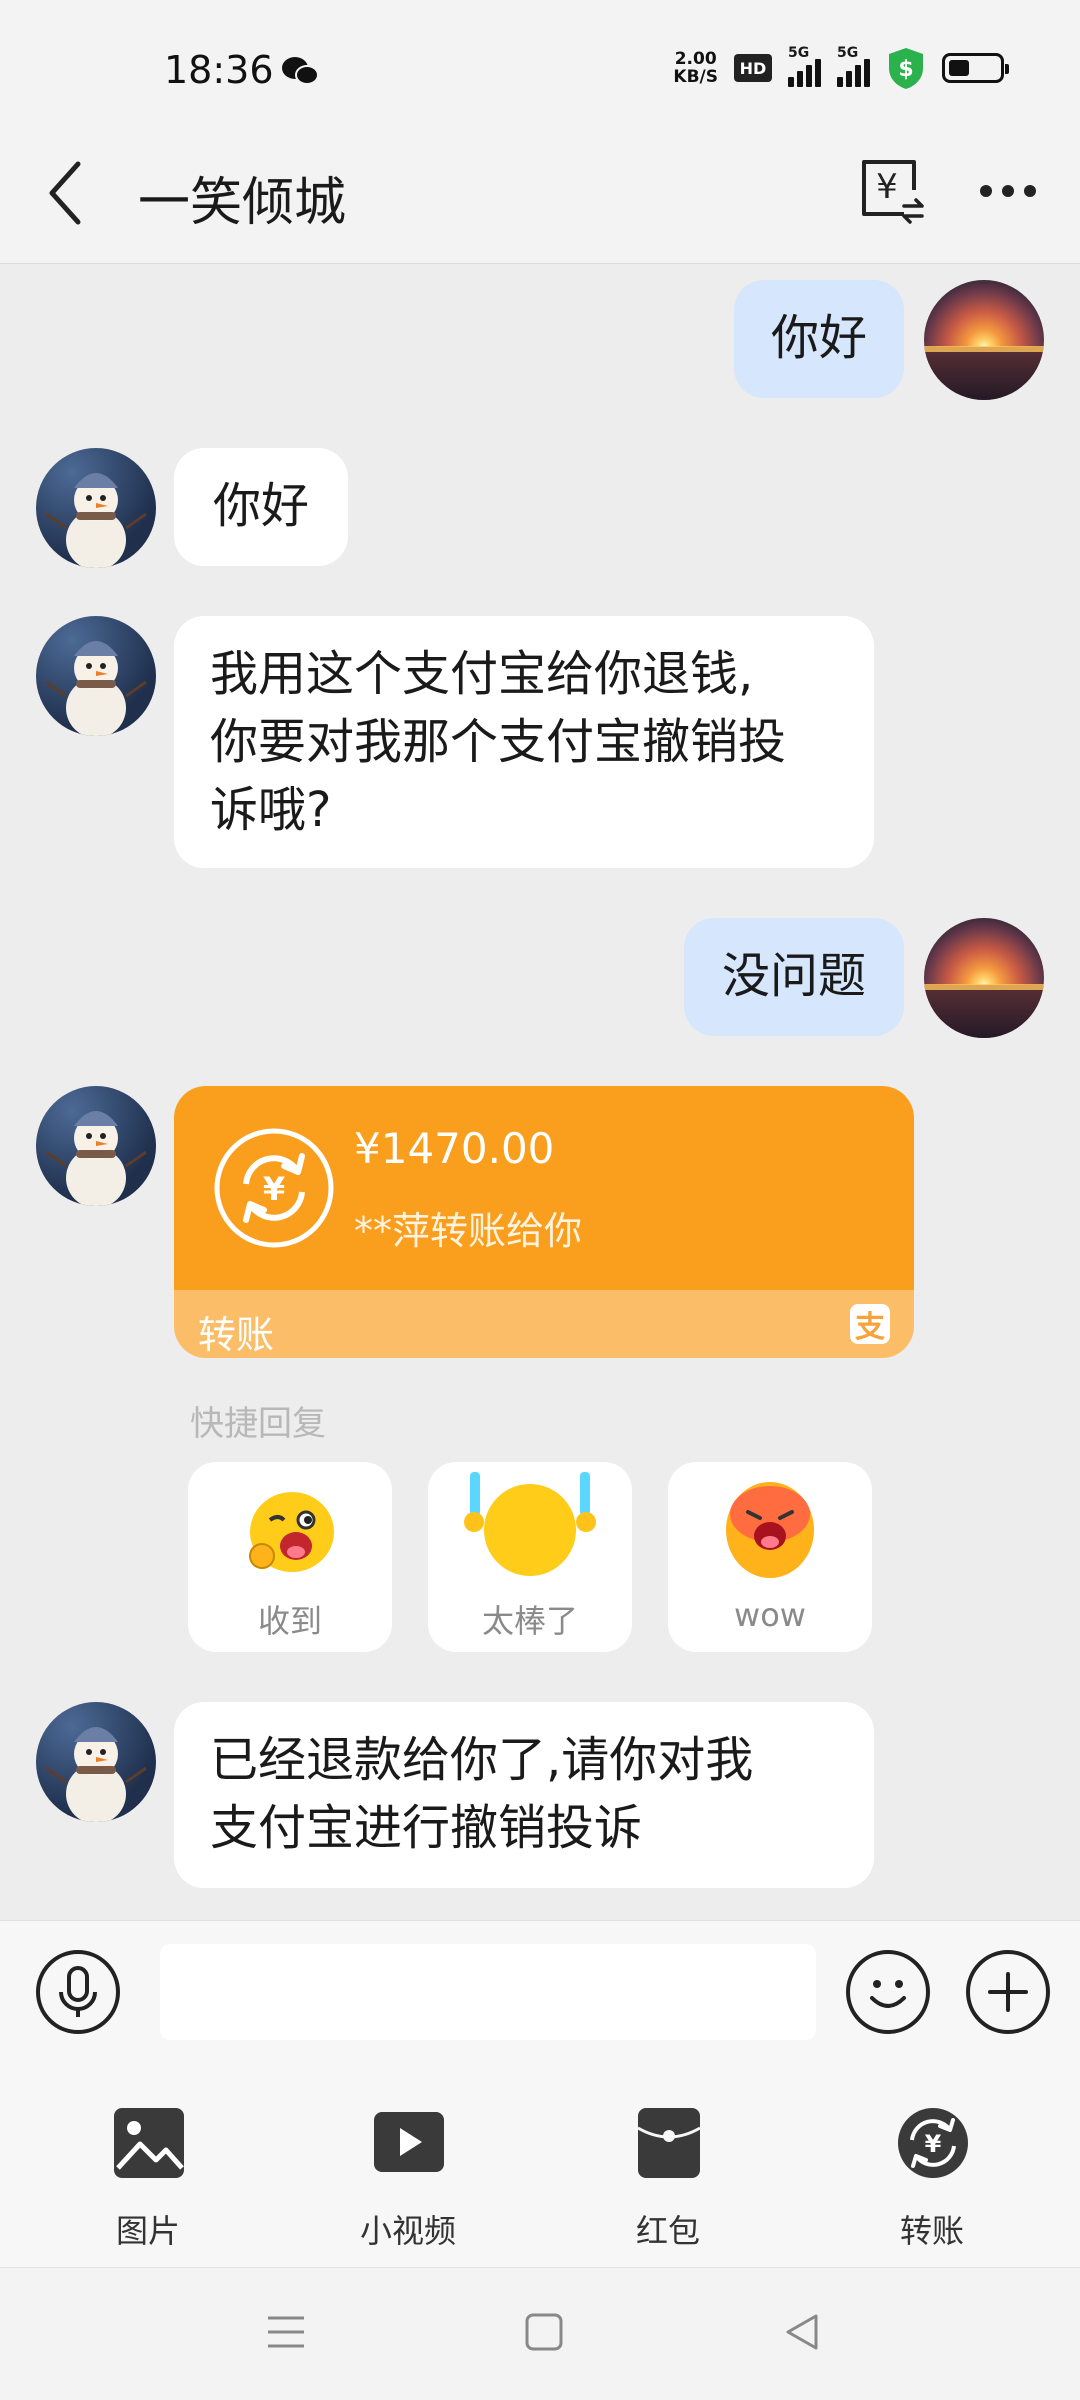  Describe the element at coordinates (530, 1524) in the screenshot. I see `cheer-emoji-icon` at that location.